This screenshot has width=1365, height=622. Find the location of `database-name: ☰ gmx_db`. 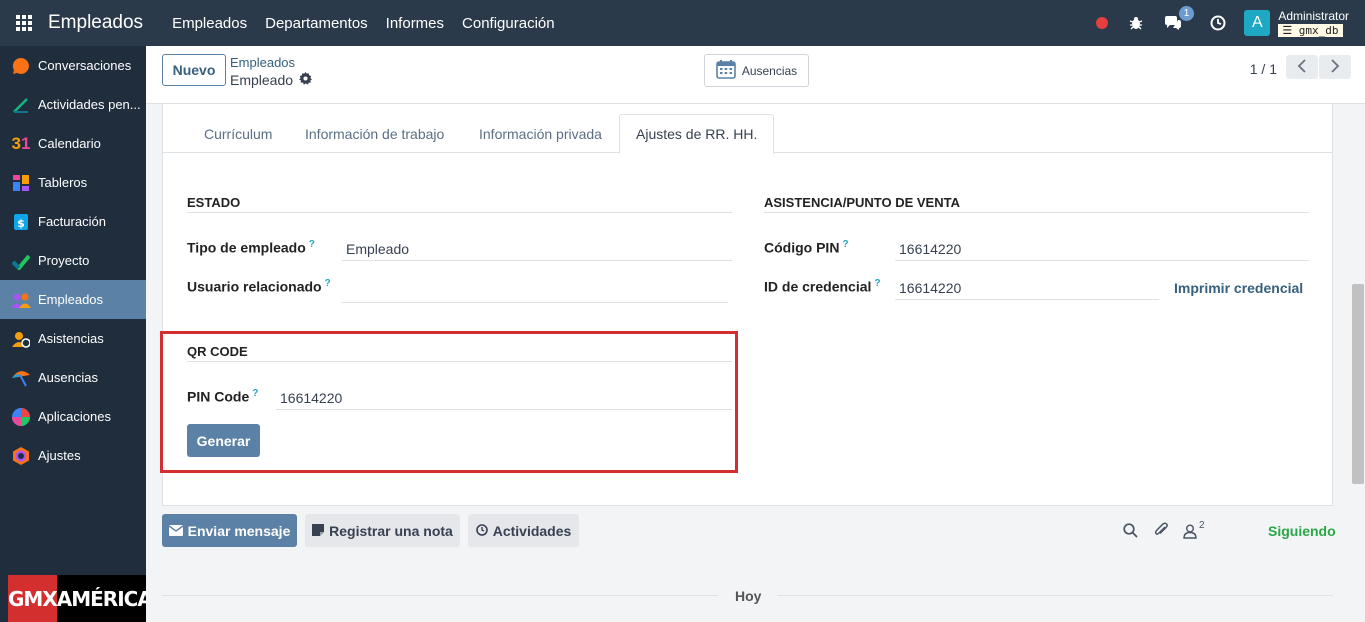

database-name: ☰ gmx_db is located at coordinates (1310, 30).